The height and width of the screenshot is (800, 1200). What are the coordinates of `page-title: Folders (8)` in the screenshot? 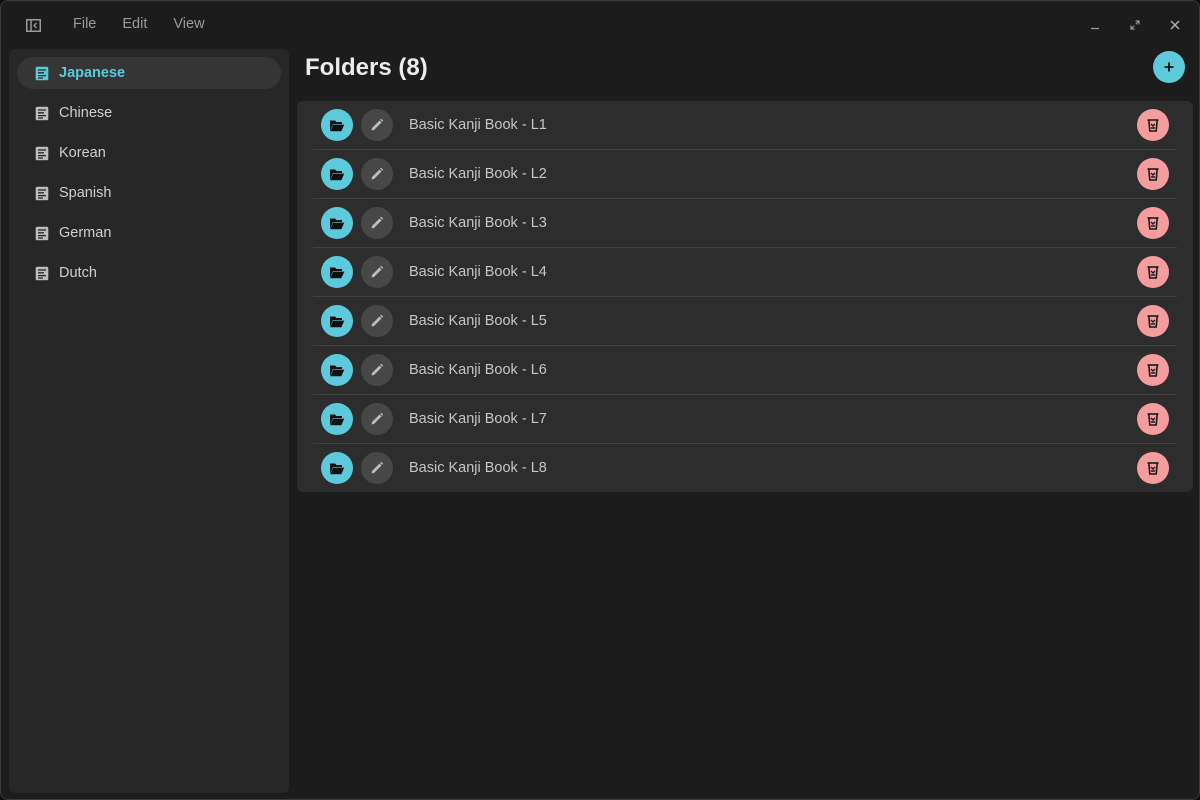 It's located at (366, 67).